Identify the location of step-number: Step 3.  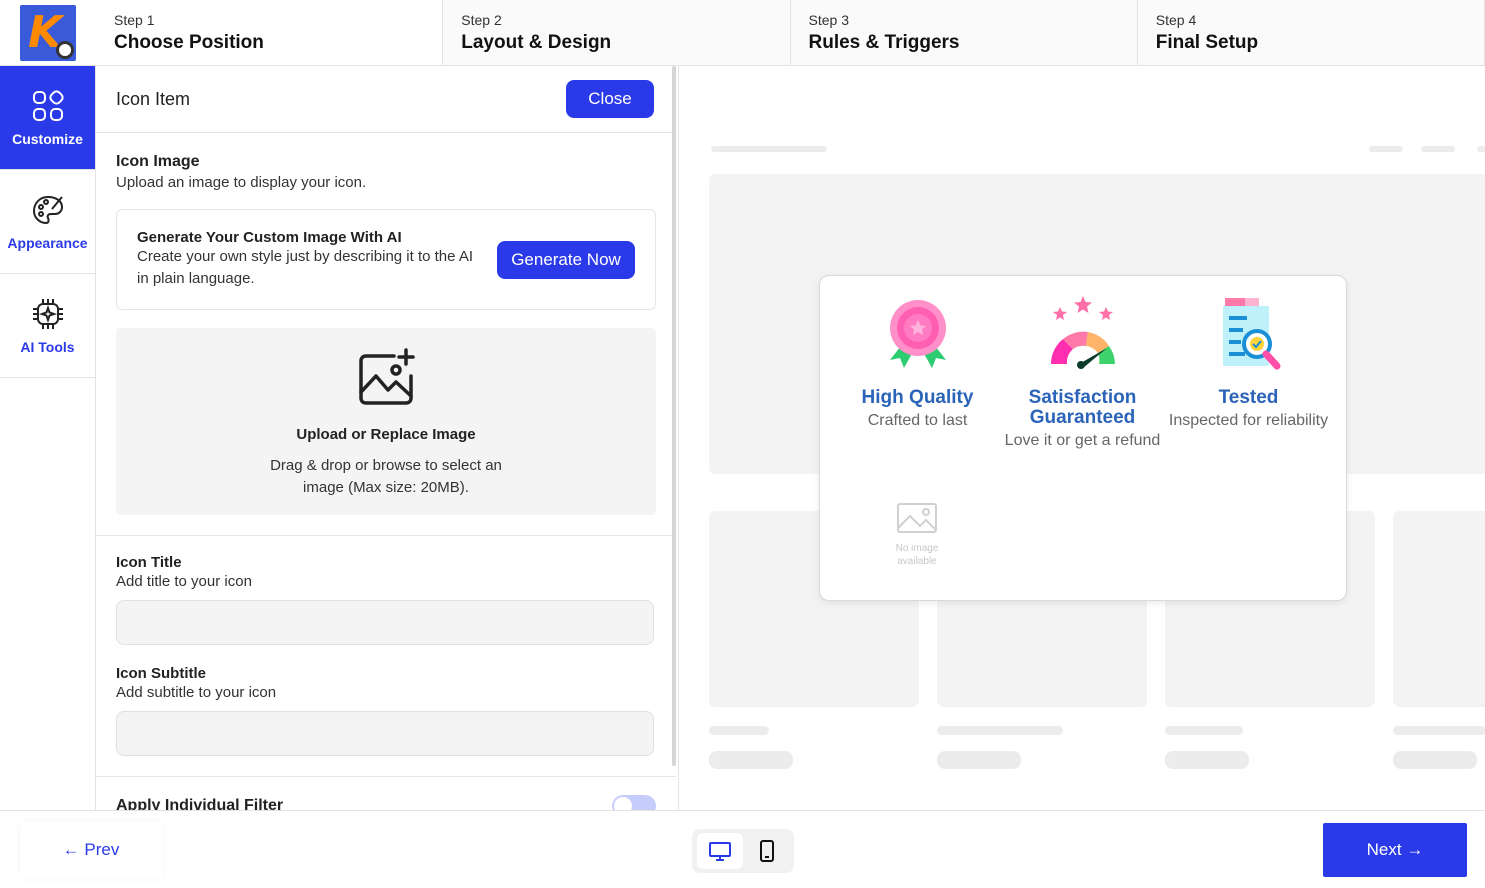
(828, 20).